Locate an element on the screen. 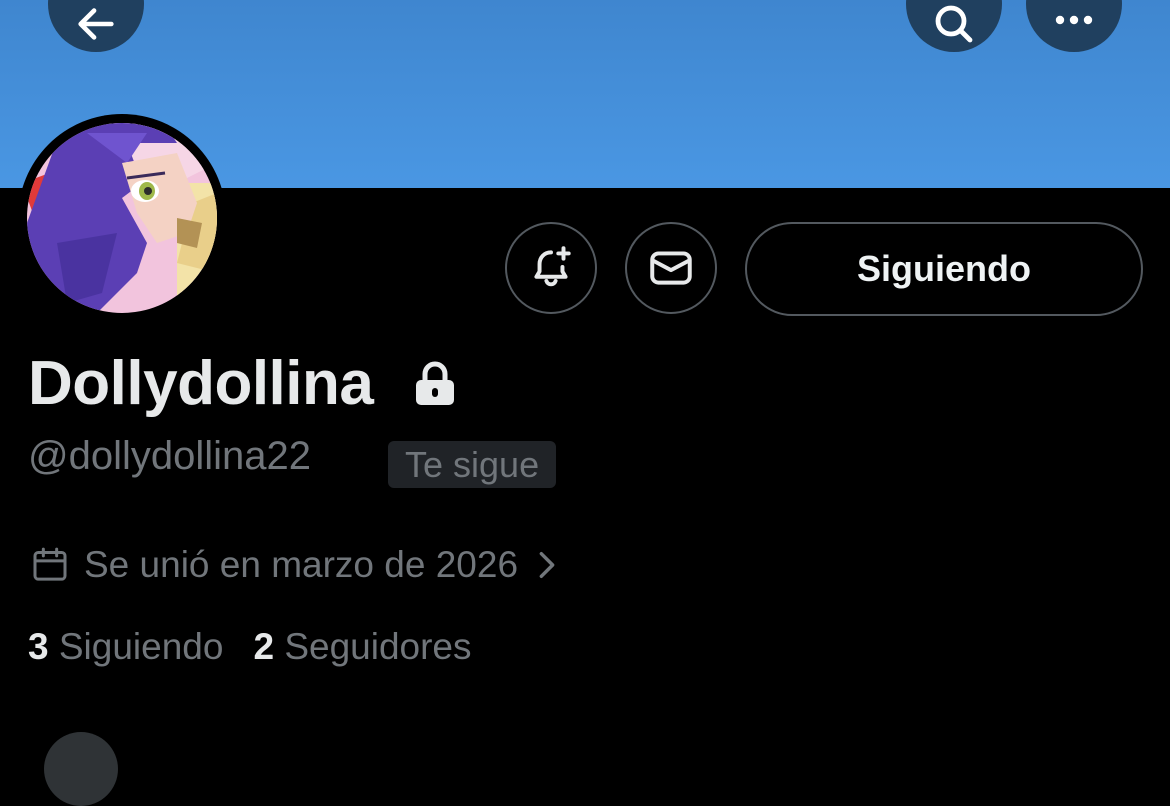 The height and width of the screenshot is (806, 1170). envelope-icon is located at coordinates (671, 268).